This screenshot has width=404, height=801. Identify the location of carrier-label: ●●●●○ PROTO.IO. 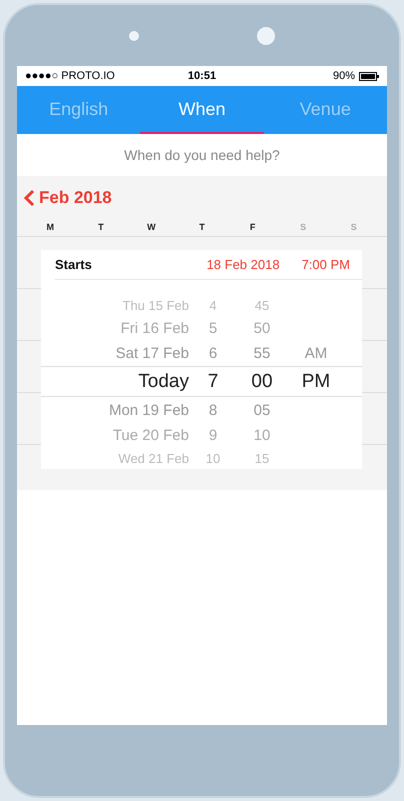
(70, 76).